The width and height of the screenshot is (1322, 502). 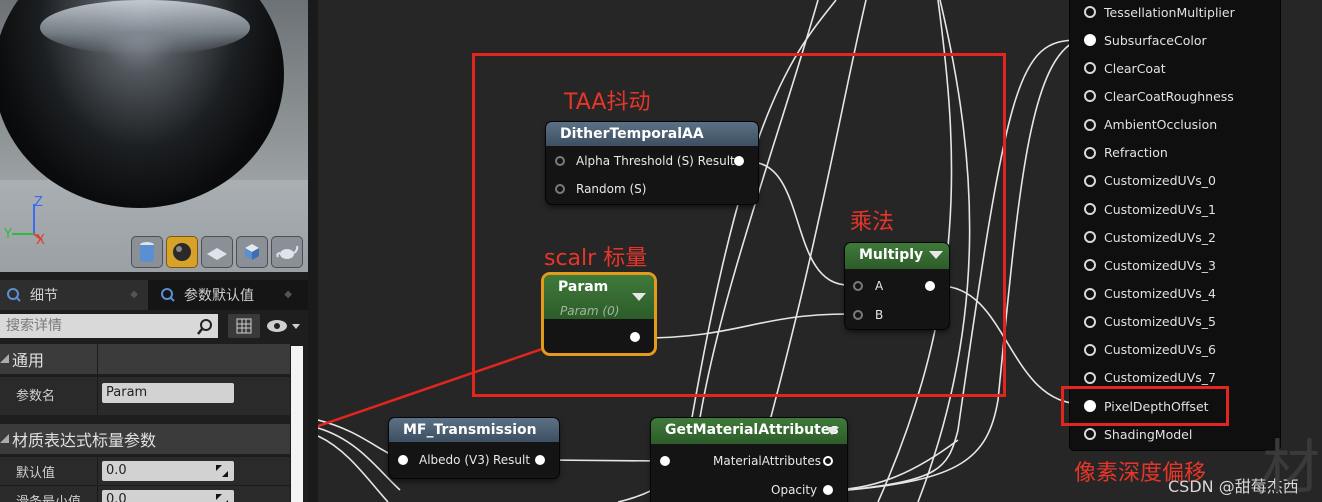 I want to click on background-glyph: 材, so click(x=1291, y=467).